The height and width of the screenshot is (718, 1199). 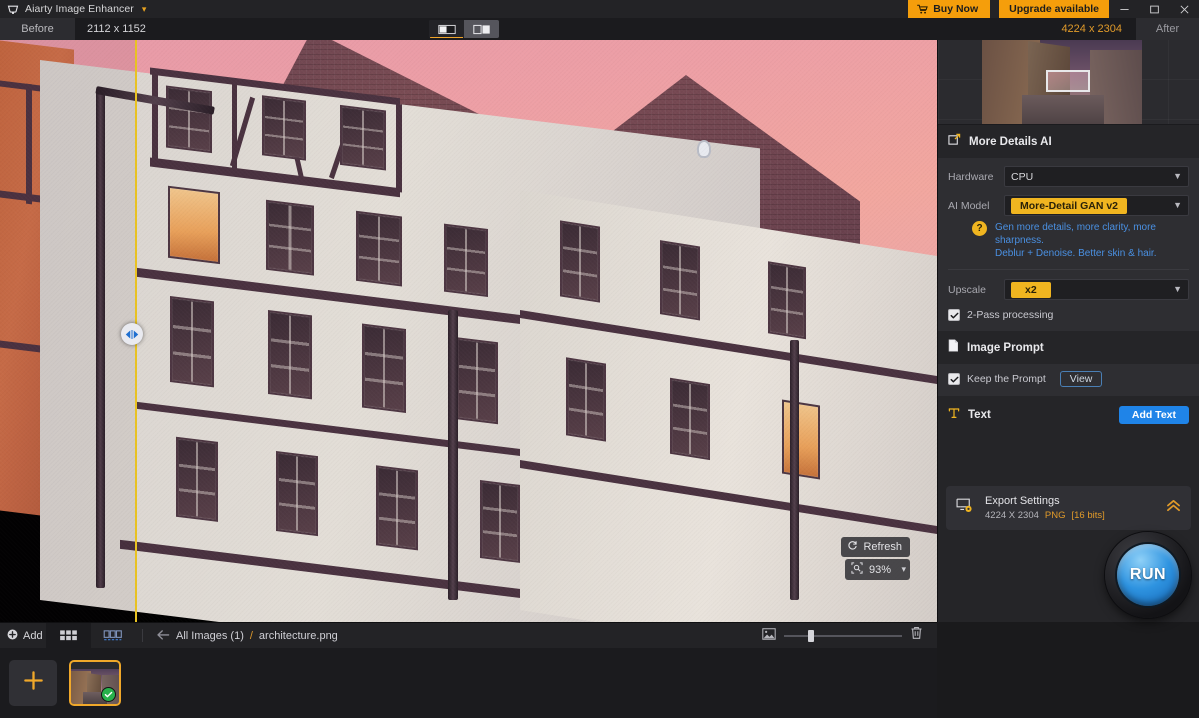 I want to click on bottom-toolbar: Add All Images (1) / architecture.png, so click(x=468, y=635).